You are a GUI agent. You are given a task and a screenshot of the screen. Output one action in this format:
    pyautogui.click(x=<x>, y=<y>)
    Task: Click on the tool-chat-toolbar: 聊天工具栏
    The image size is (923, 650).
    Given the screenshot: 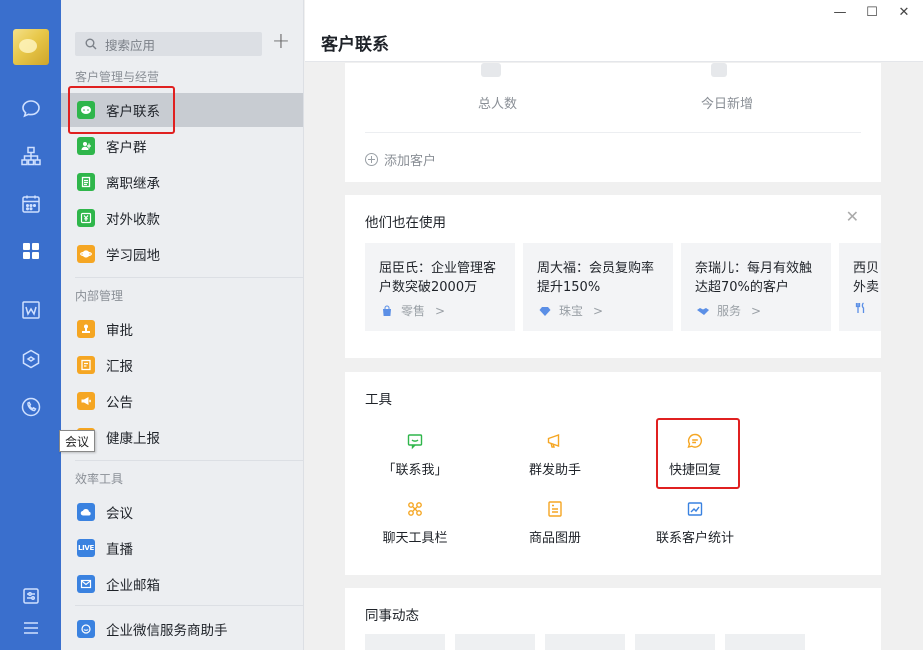 What is the action you would take?
    pyautogui.click(x=415, y=523)
    